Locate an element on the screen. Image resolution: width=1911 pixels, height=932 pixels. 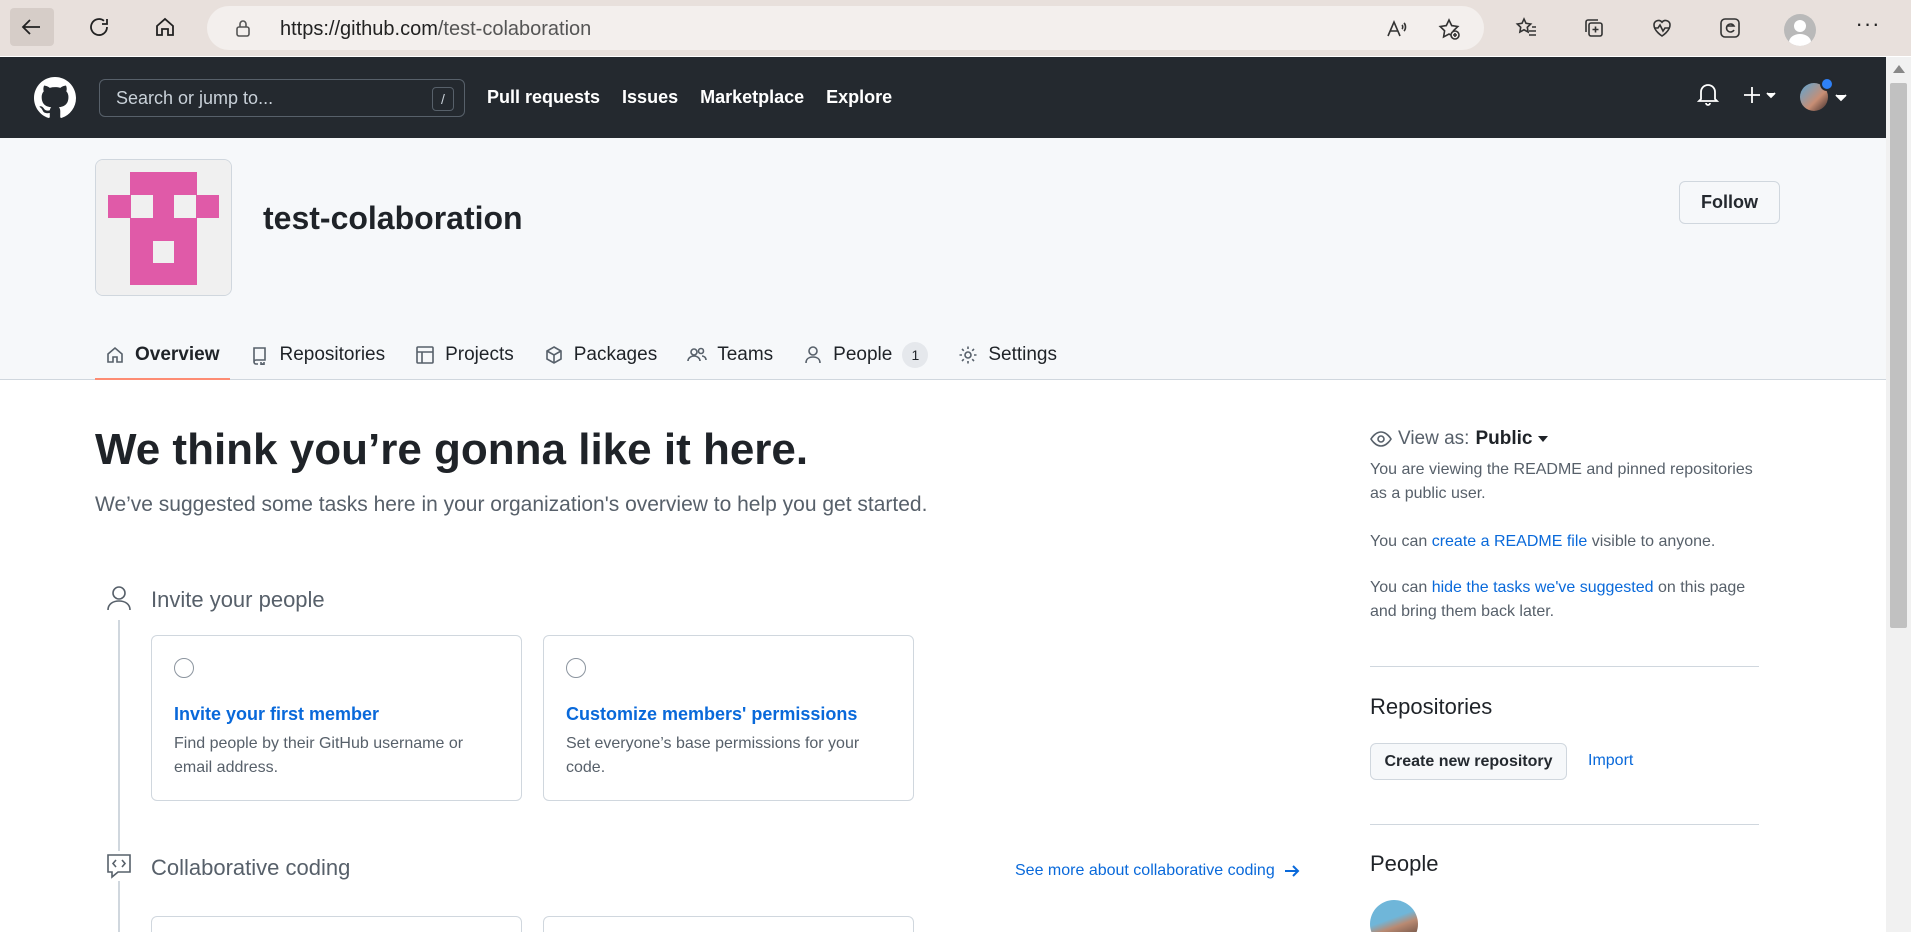
edge-icon is located at coordinates (1730, 28).